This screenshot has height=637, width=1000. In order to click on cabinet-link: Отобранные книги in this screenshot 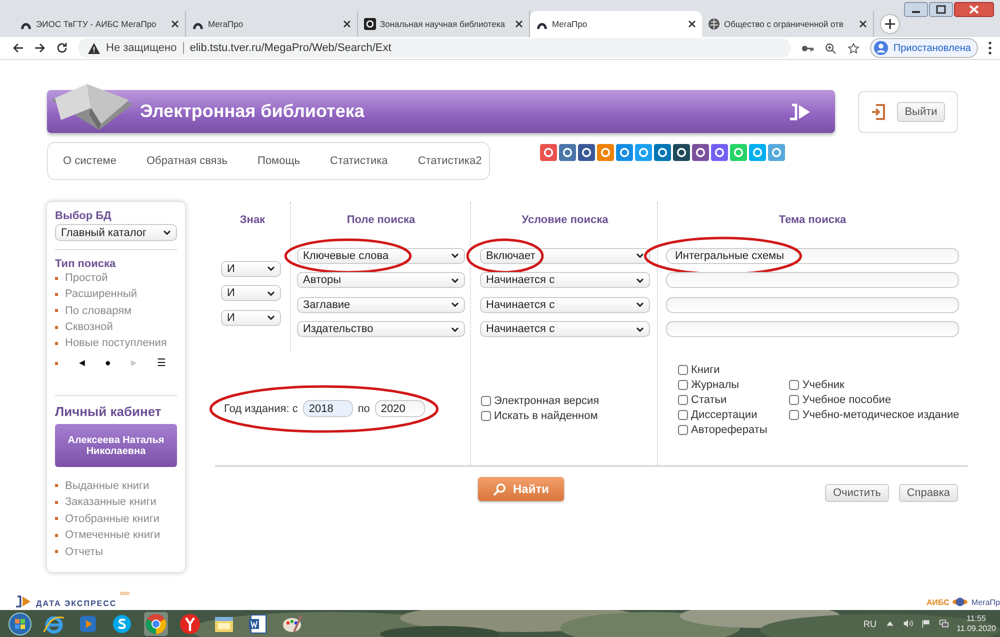, I will do `click(112, 518)`.